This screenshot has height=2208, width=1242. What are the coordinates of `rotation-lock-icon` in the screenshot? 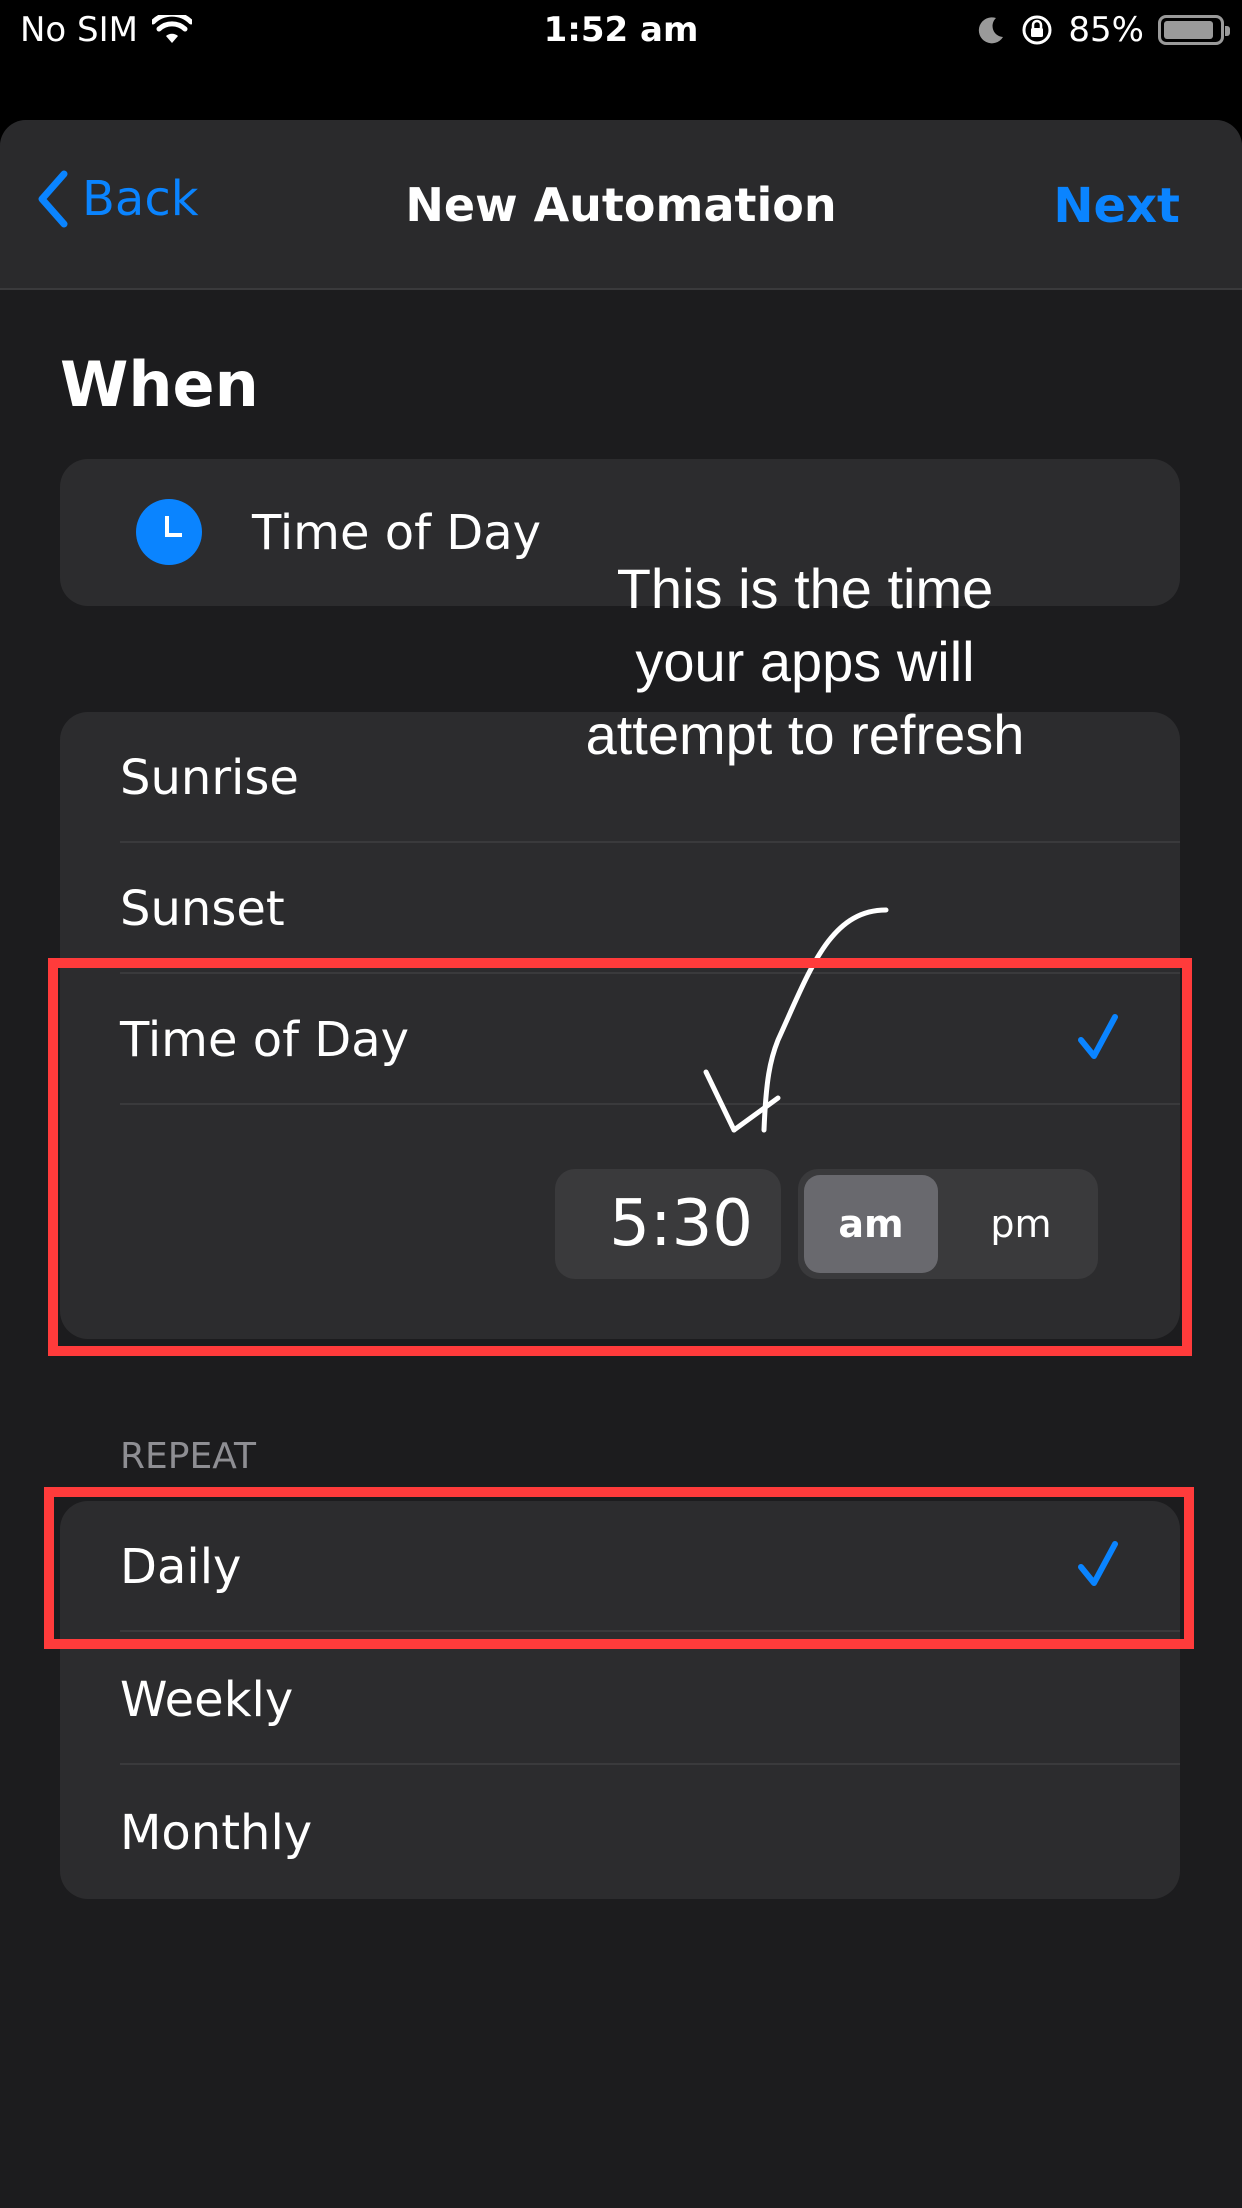 It's located at (1037, 30).